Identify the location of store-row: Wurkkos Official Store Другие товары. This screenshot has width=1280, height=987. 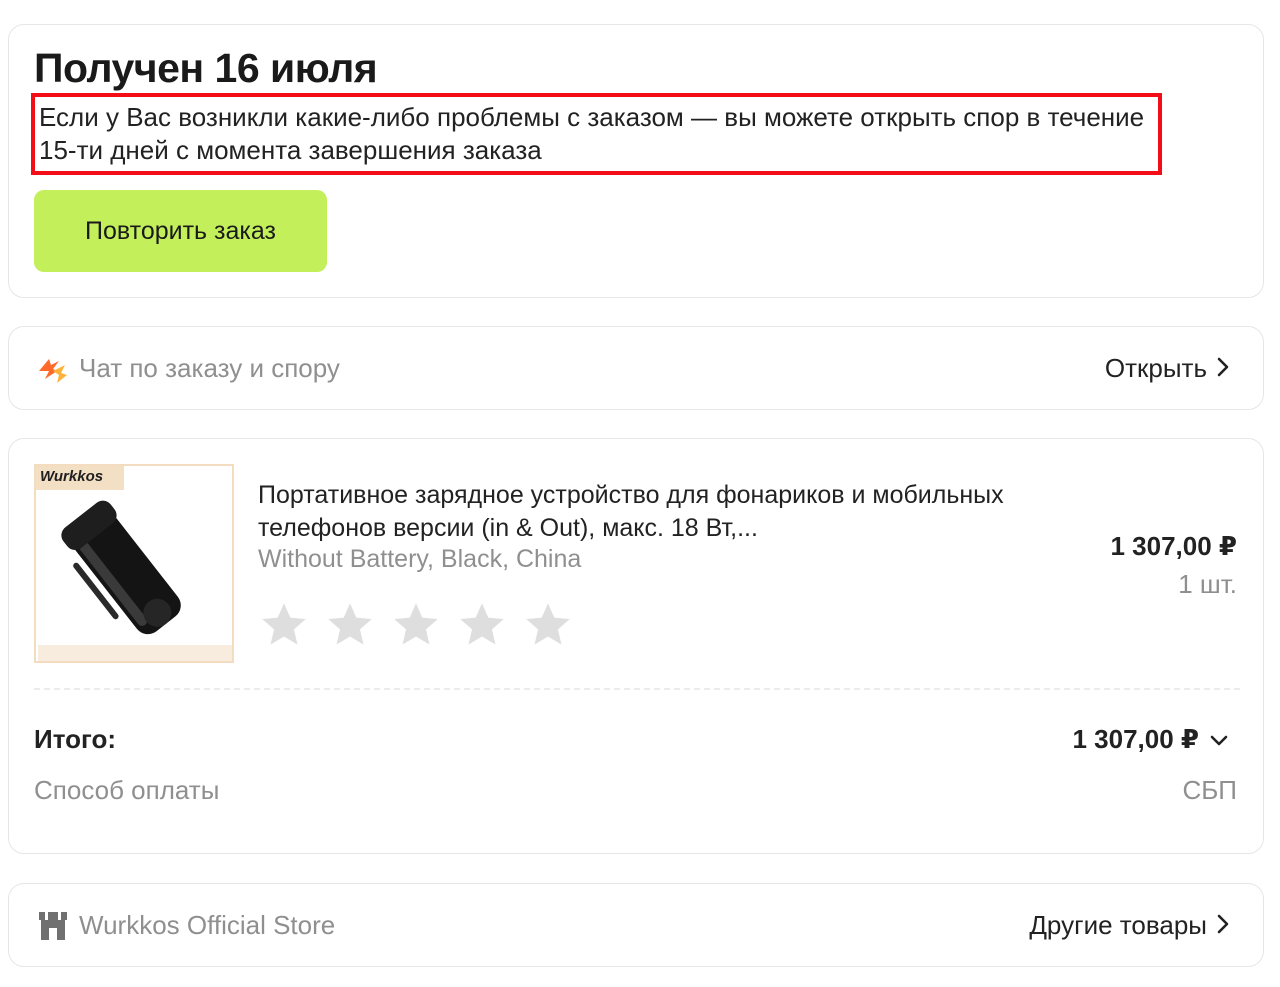
(636, 925).